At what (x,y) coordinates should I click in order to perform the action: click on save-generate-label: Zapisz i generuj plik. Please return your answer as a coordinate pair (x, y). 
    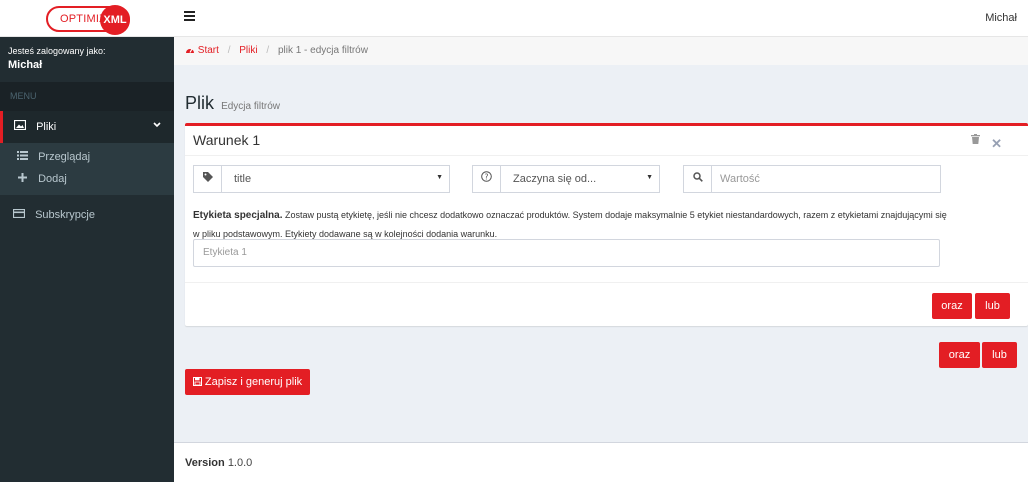
    Looking at the image, I should click on (253, 382).